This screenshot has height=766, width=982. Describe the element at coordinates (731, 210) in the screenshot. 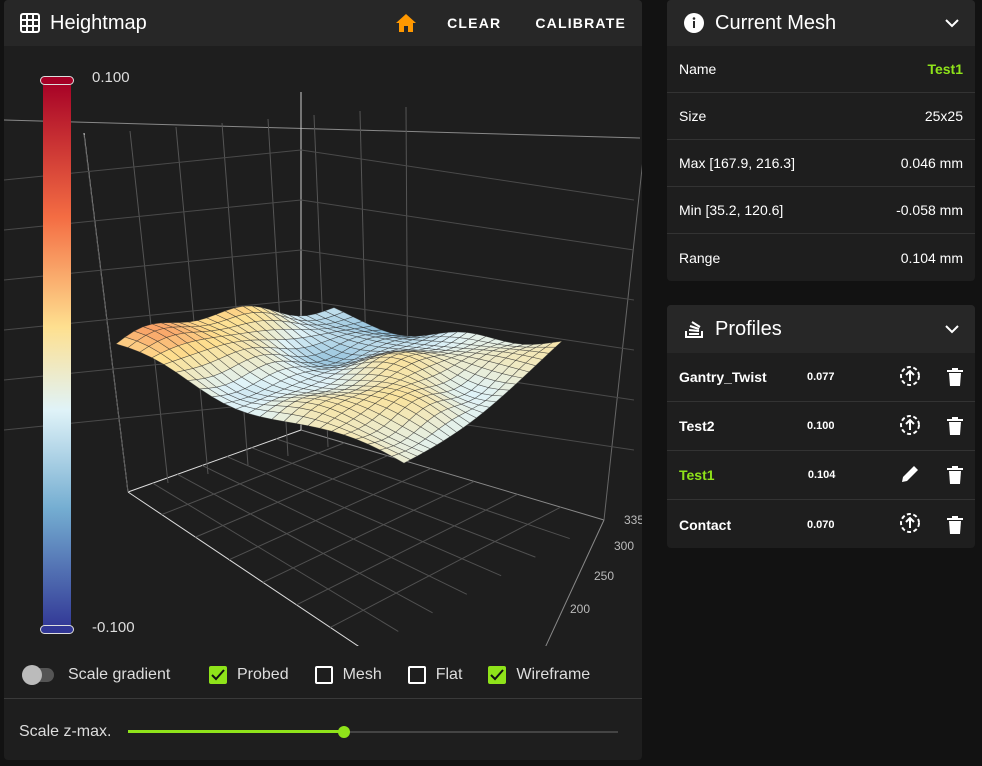

I see `mesh-info-label: Min [35.2, 120.6]` at that location.